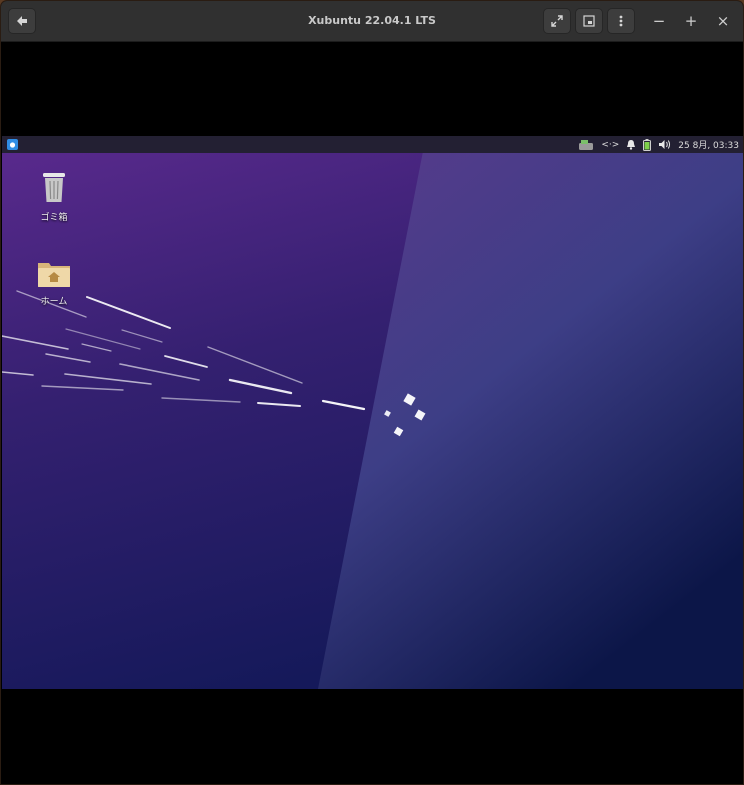 Image resolution: width=744 pixels, height=785 pixels. Describe the element at coordinates (54, 187) in the screenshot. I see `trash-icon` at that location.